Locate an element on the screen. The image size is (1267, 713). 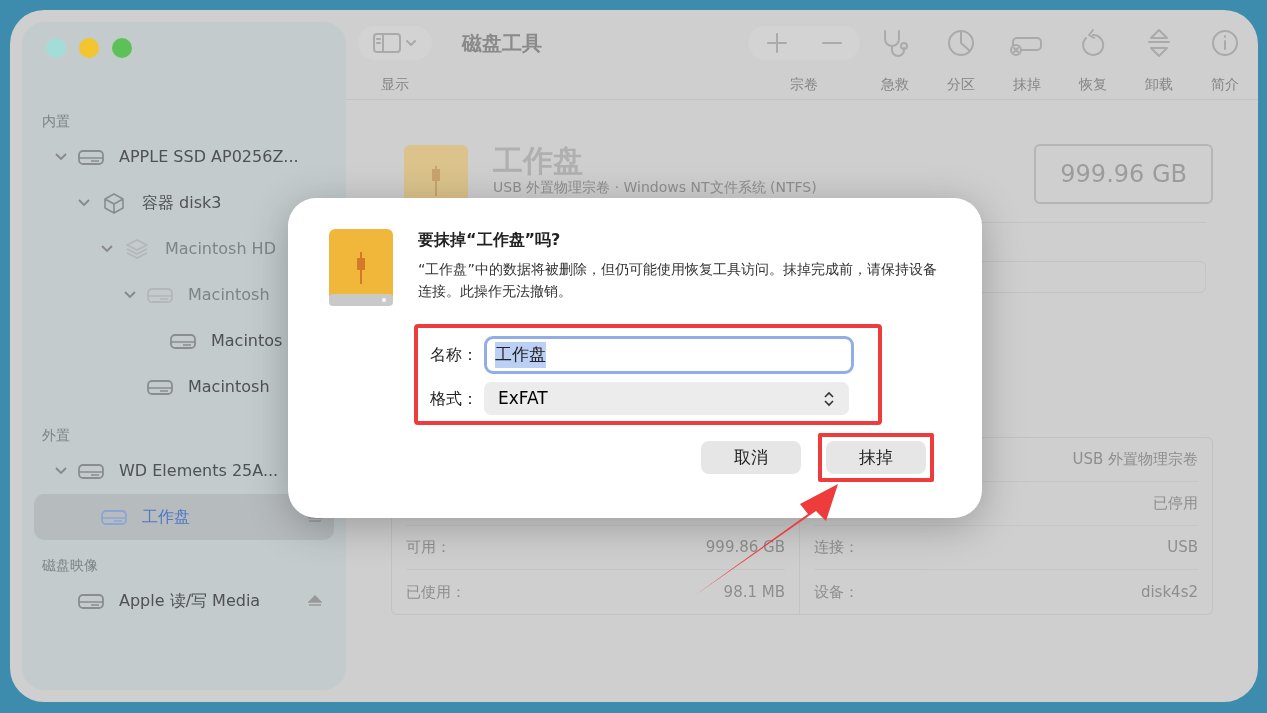
info-value: 已停用 is located at coordinates (1175, 504).